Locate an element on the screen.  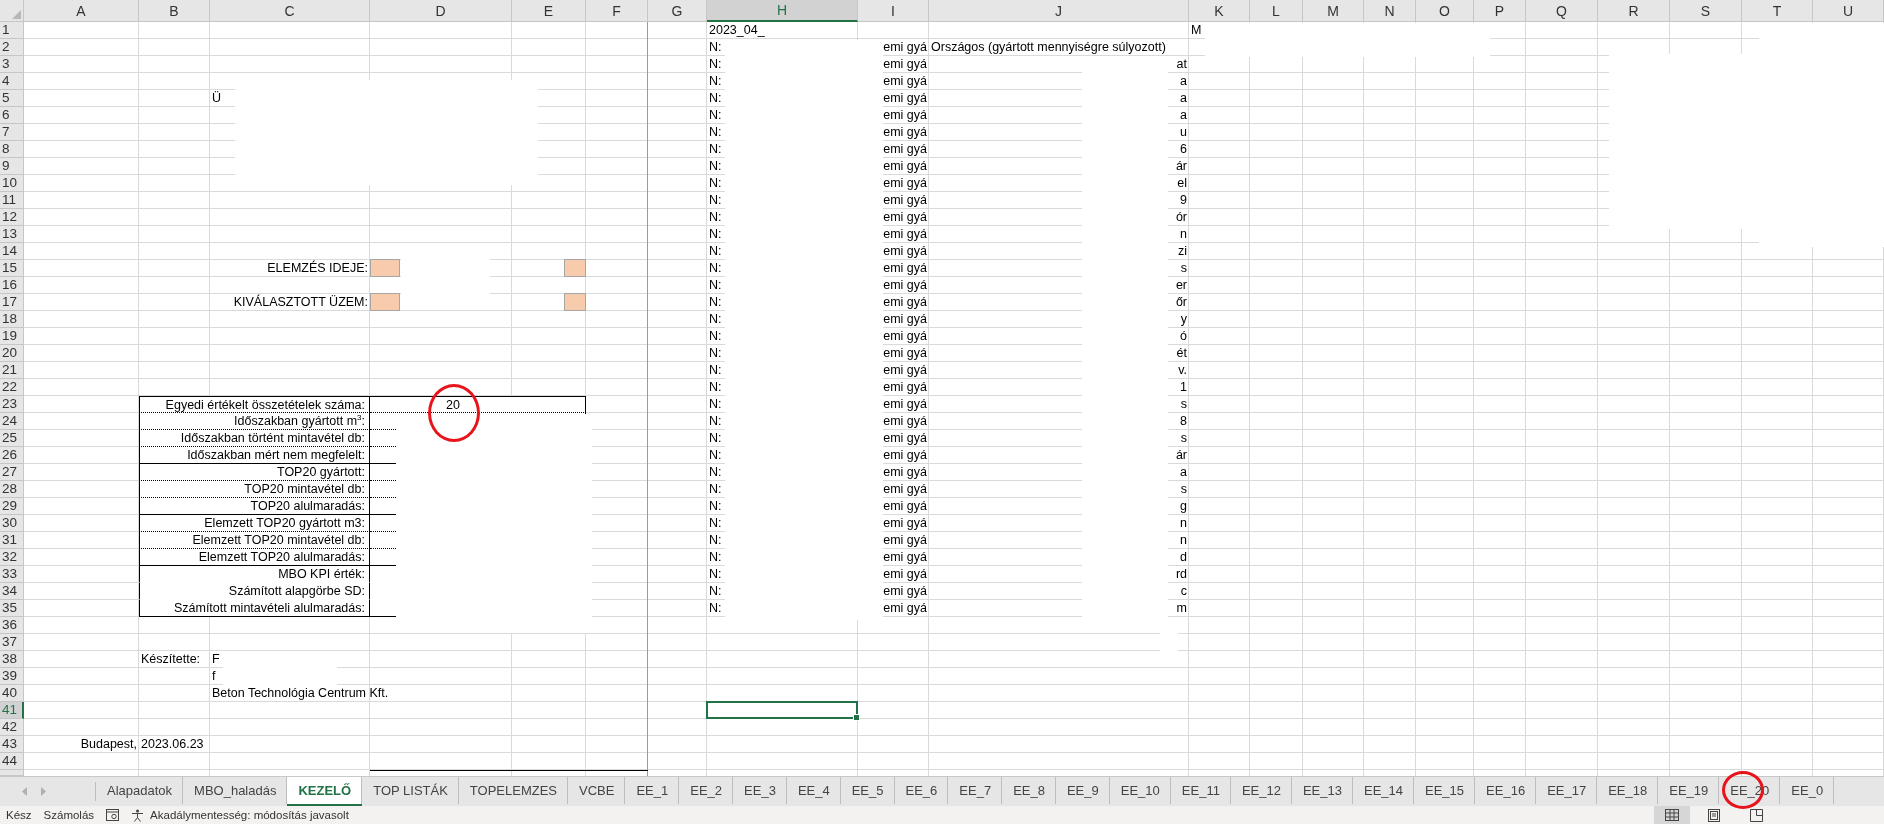
column-header: L is located at coordinates (1276, 11).